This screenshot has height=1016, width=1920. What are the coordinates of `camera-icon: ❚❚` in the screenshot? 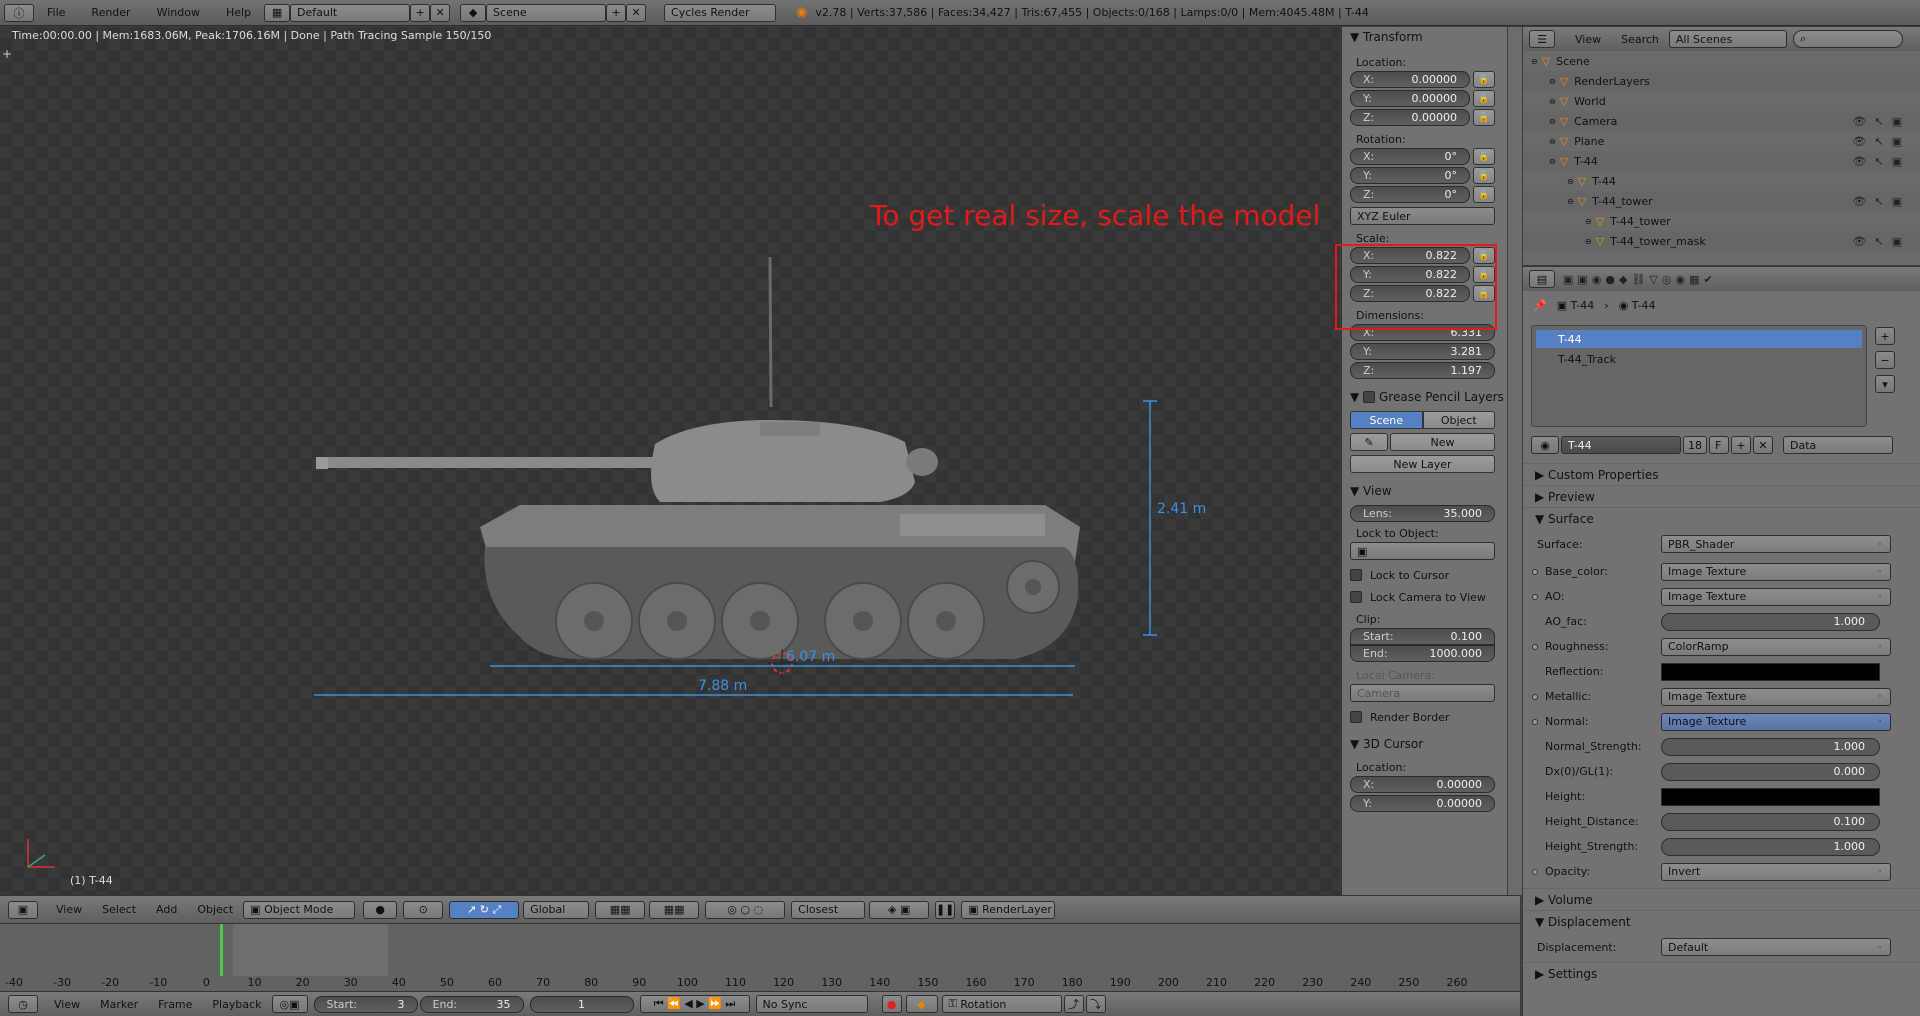 It's located at (945, 909).